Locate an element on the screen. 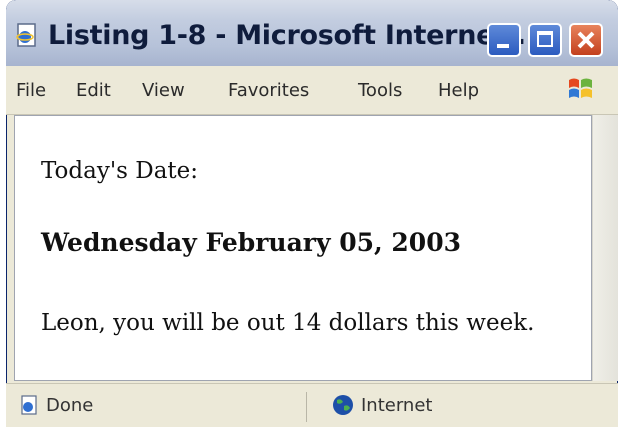 The height and width of the screenshot is (427, 621). menu-favorites: Favorites is located at coordinates (268, 90).